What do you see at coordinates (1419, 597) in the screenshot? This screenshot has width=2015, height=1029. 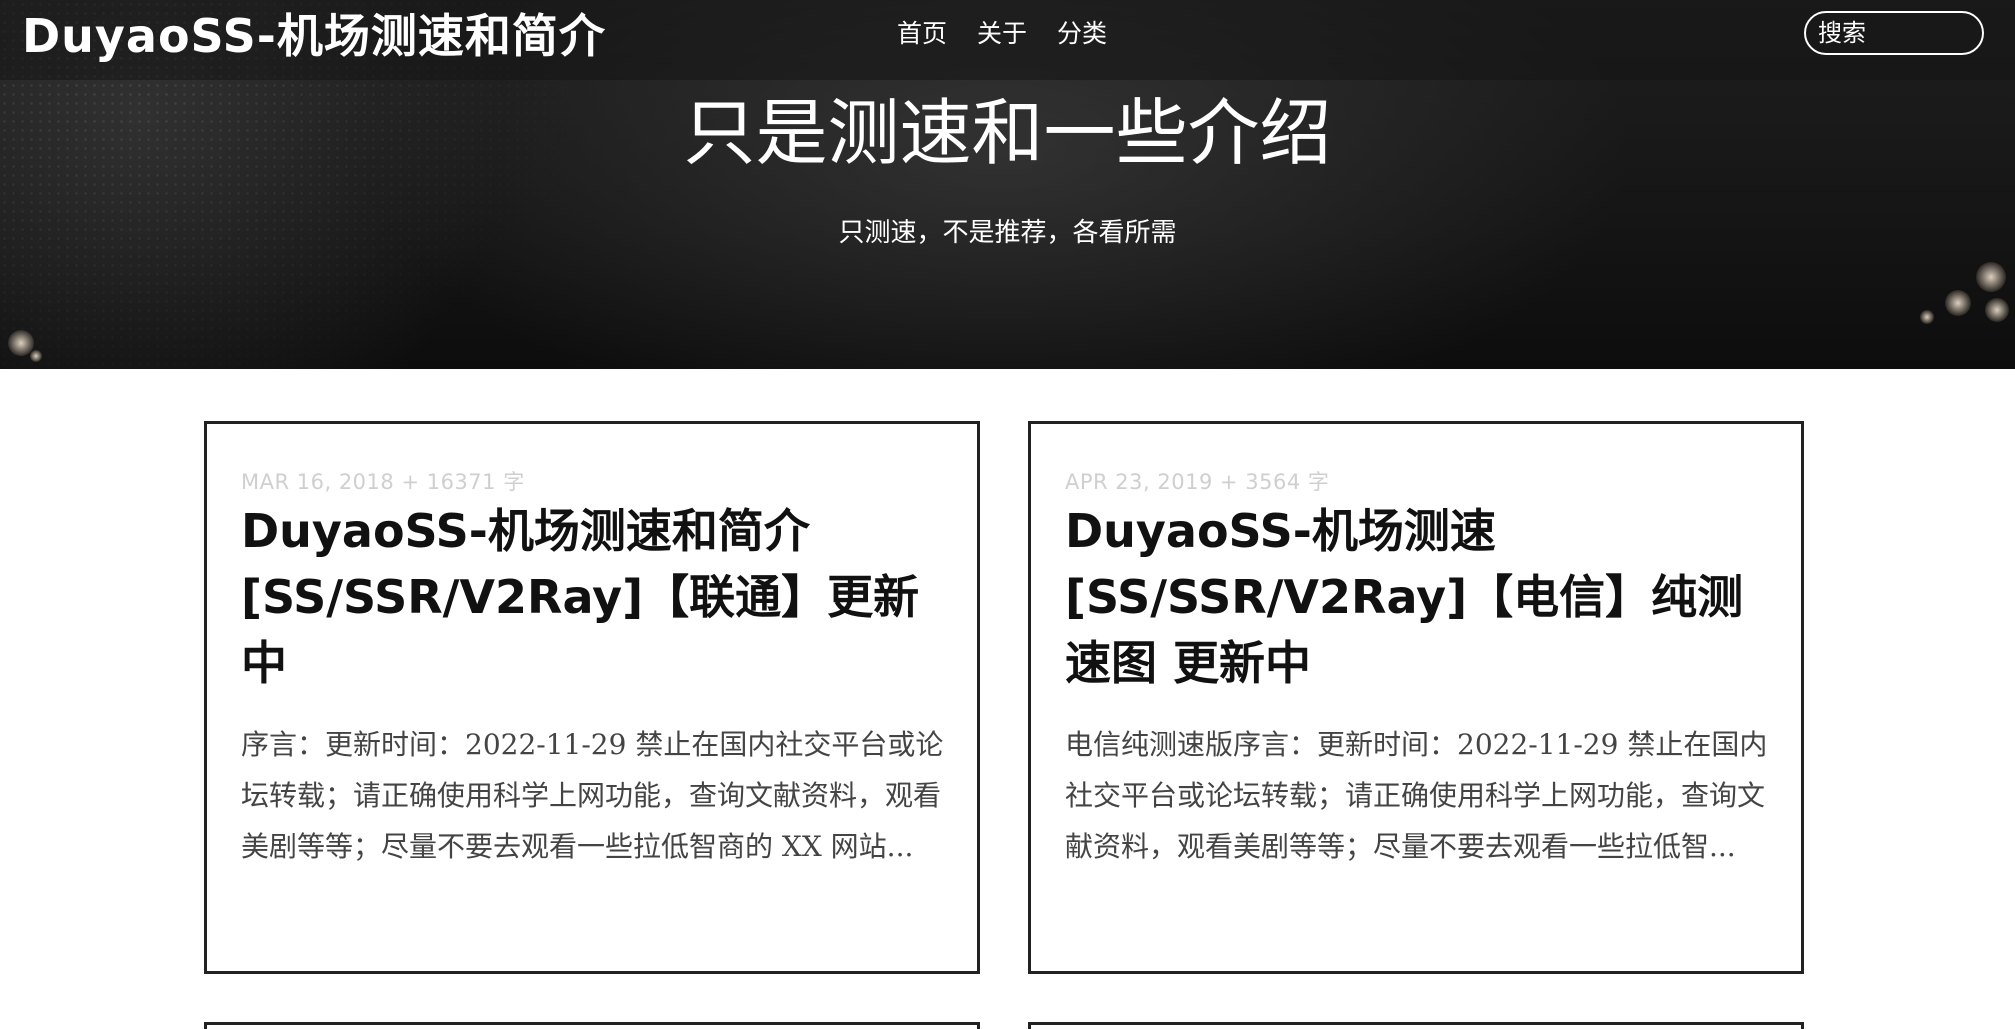 I see `post-title-link: DuyaoSS-机场测速[SS/SSR/V2Ray]【电信】纯测速图 更新中` at bounding box center [1419, 597].